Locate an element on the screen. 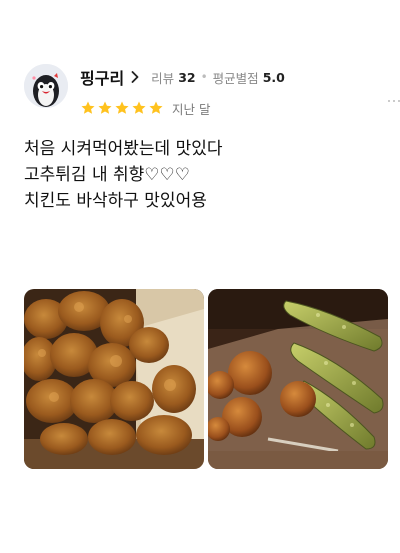  more-options-icon is located at coordinates (394, 101).